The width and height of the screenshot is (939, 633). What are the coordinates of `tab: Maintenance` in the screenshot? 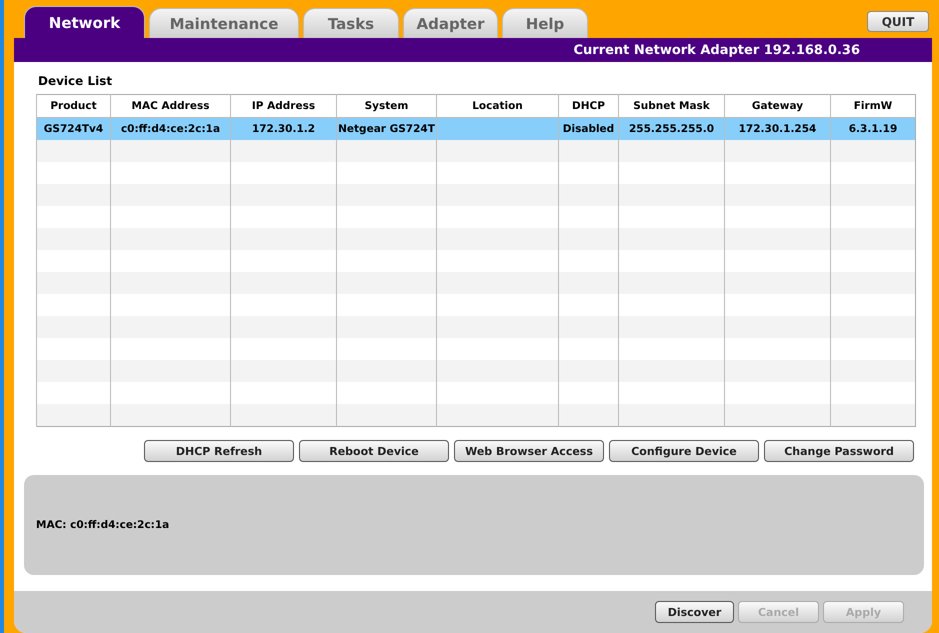 It's located at (224, 23).